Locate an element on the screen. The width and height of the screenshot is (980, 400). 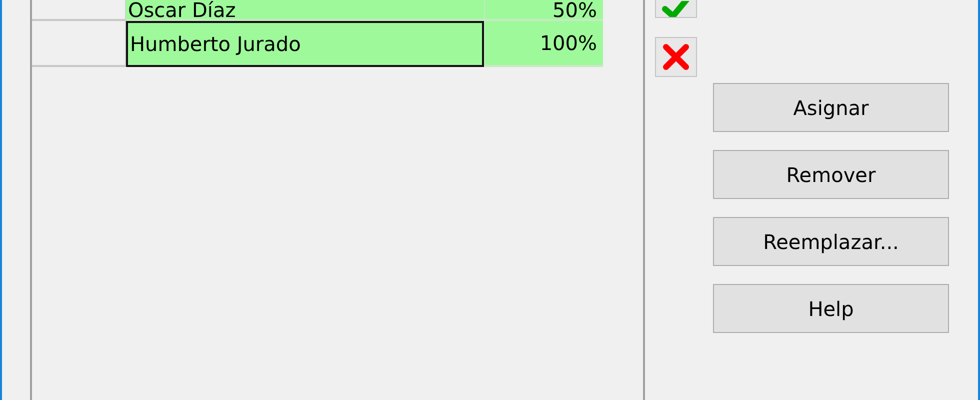
dialog-button: Asignar is located at coordinates (831, 107).